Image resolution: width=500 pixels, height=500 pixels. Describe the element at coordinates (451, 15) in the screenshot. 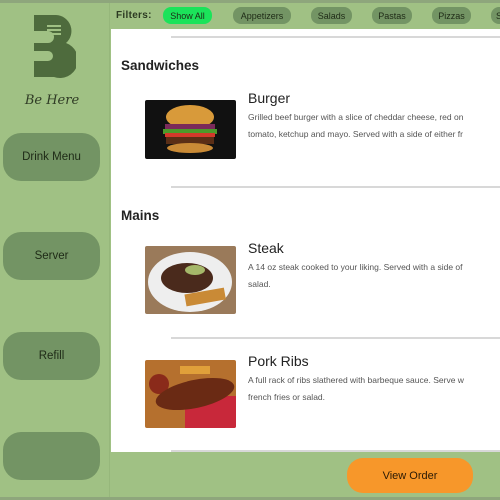

I see `filter-pizzas: Pizzas` at that location.